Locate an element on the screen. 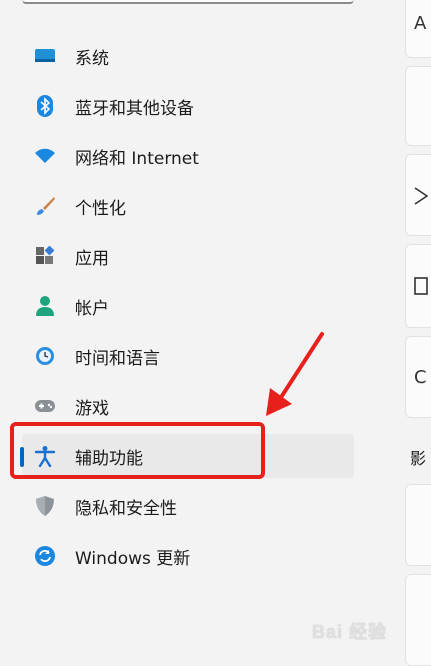 Image resolution: width=431 pixels, height=666 pixels. sidebar-item-label: 应用 is located at coordinates (92, 258).